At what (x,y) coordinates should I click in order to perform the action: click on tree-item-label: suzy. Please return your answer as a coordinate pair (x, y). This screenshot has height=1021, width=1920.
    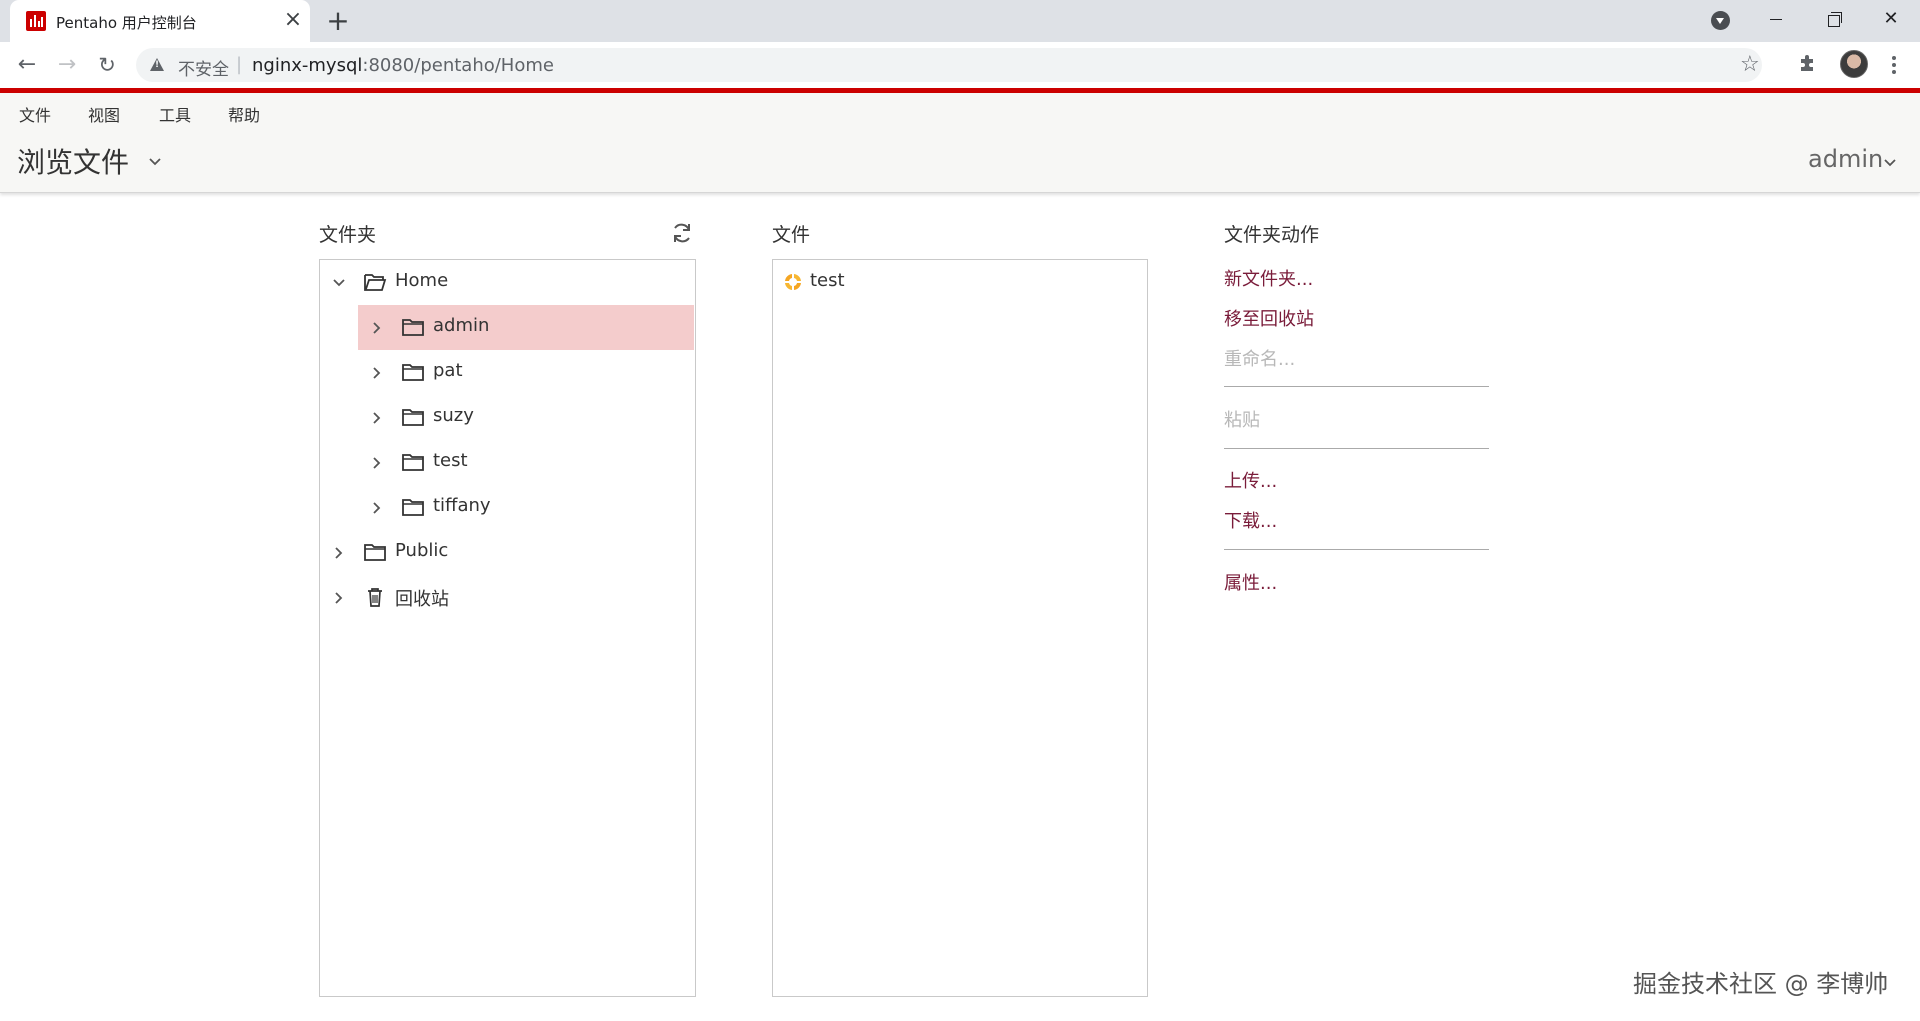
    Looking at the image, I should click on (453, 415).